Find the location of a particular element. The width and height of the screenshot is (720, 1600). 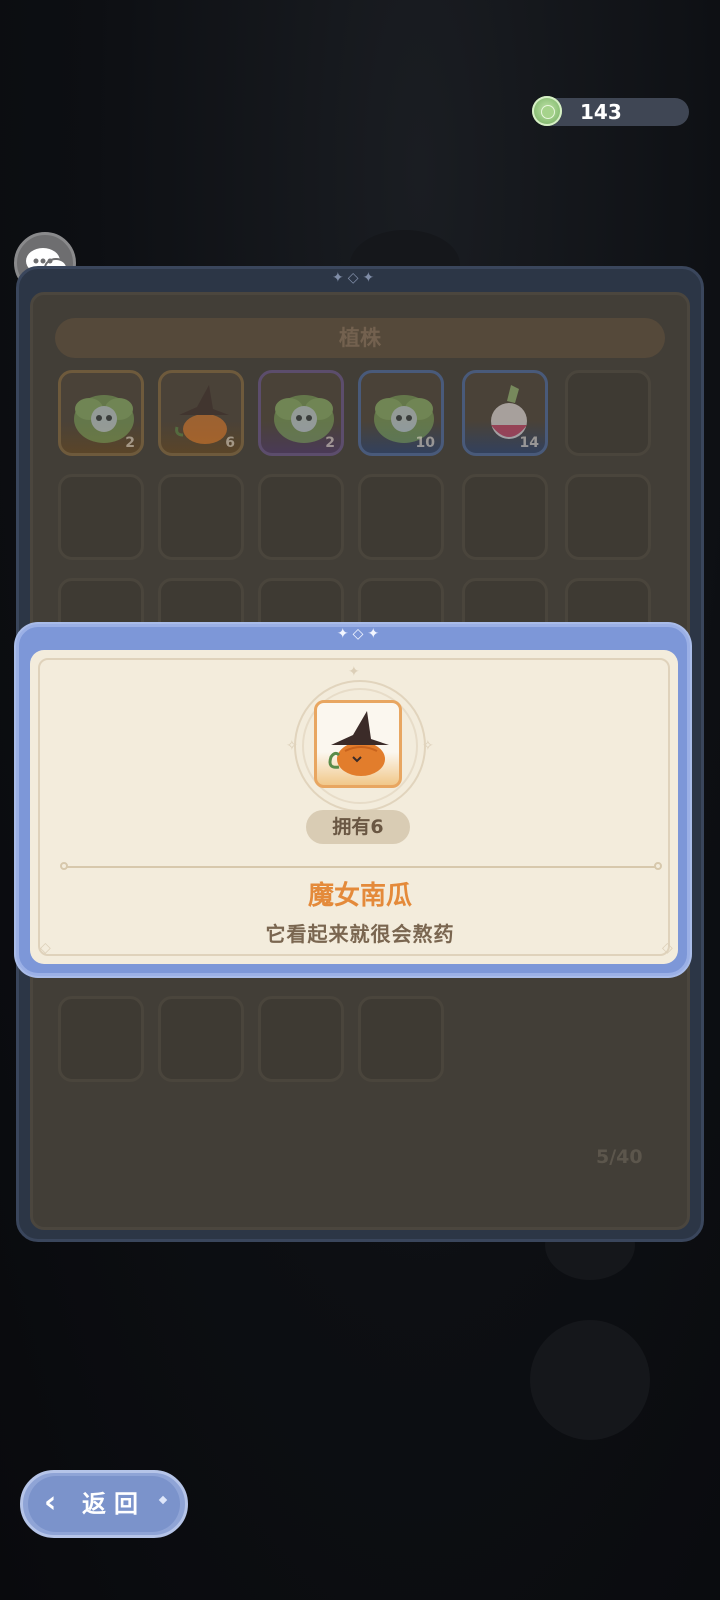

divider is located at coordinates (361, 866).